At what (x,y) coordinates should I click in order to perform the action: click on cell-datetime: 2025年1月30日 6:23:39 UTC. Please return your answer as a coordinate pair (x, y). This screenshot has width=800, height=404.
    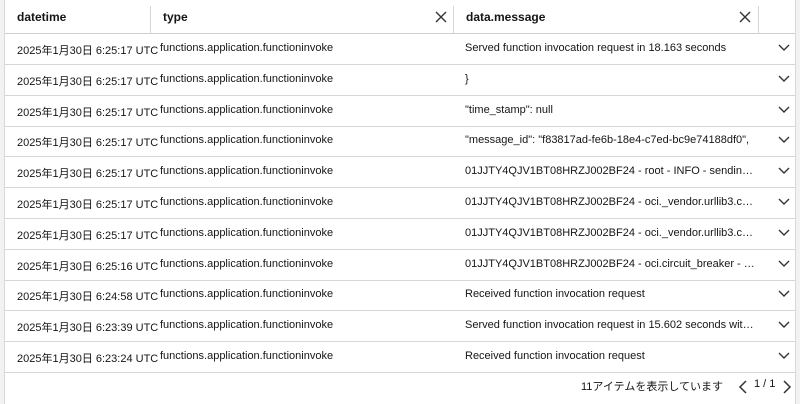
    Looking at the image, I should click on (88, 328).